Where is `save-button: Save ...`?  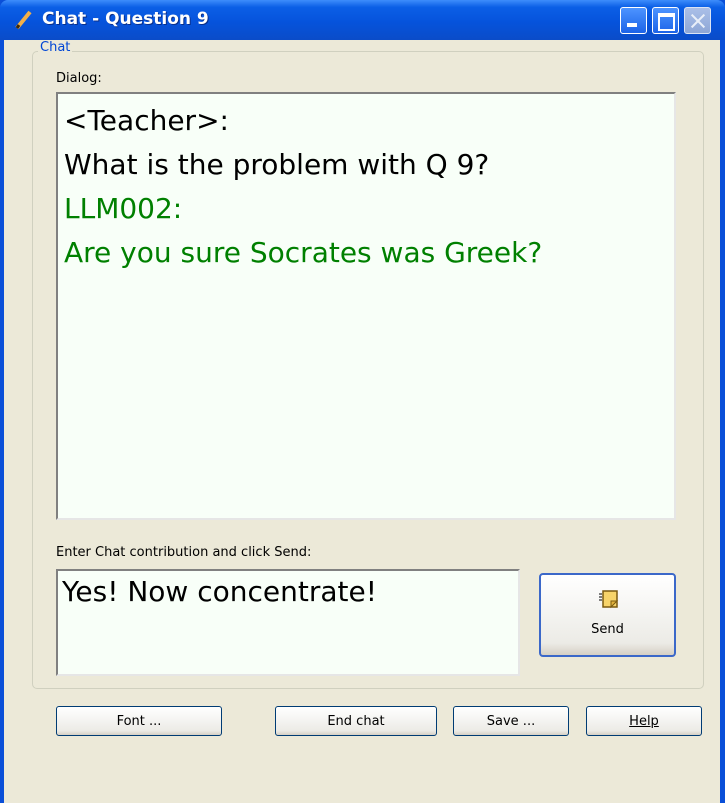 save-button: Save ... is located at coordinates (511, 721).